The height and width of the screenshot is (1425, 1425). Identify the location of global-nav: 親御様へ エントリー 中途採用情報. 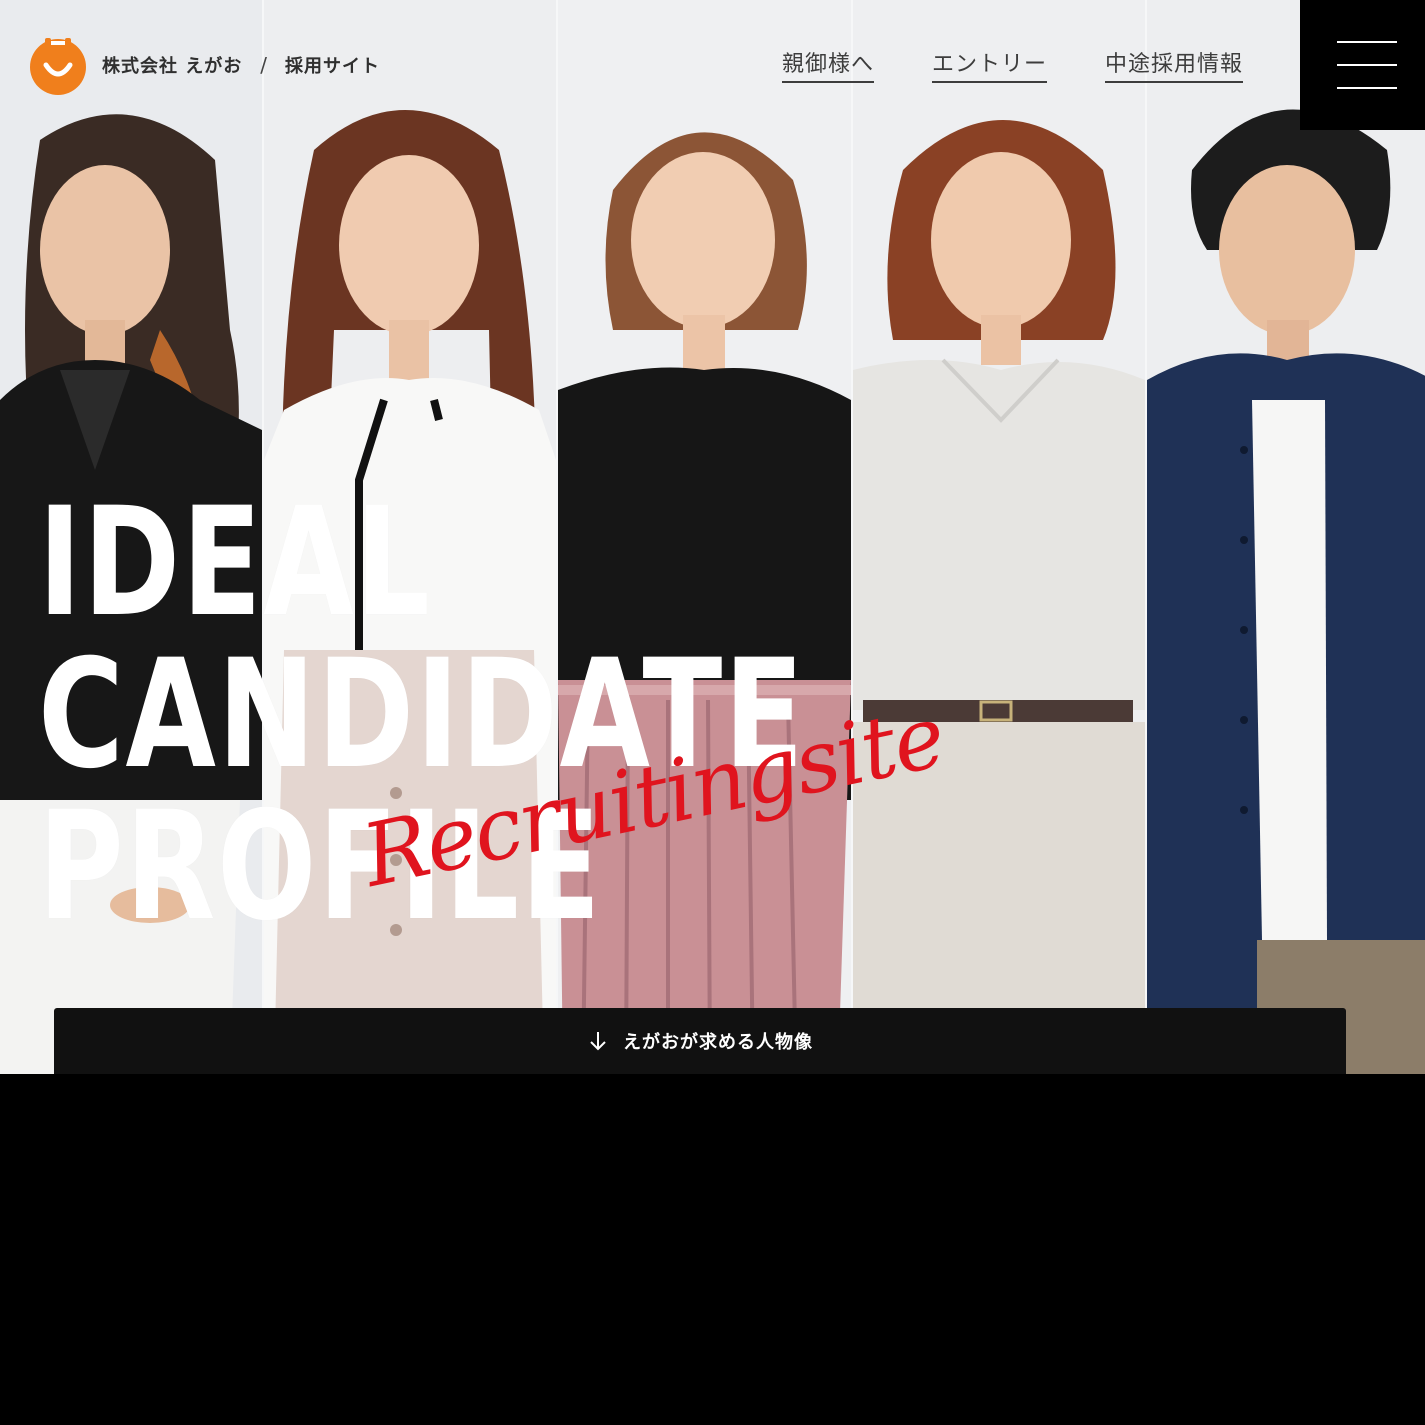
(1012, 64).